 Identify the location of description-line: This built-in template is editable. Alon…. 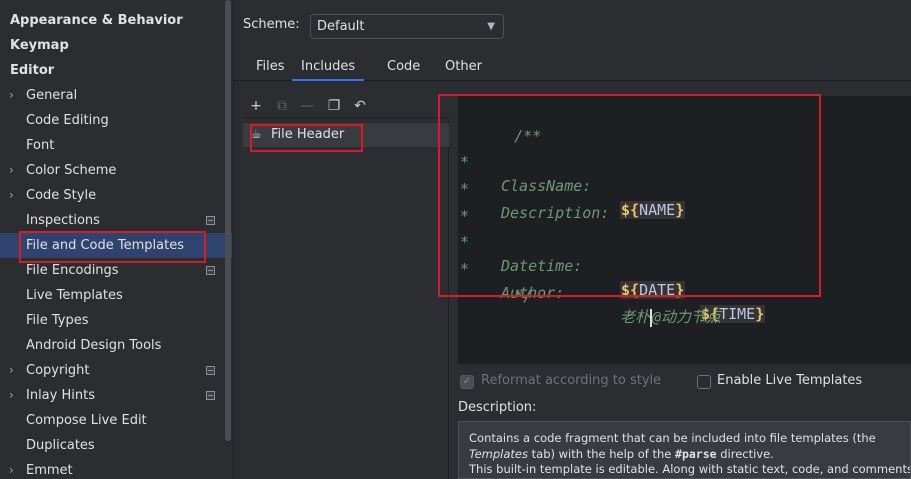
(690, 469).